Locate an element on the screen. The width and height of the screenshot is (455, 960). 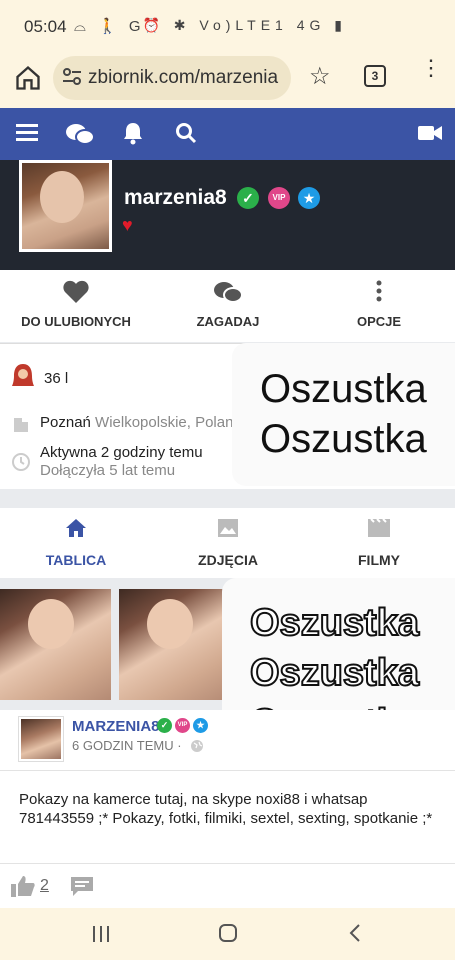
action-label: ZAGADAJ is located at coordinates (228, 321).